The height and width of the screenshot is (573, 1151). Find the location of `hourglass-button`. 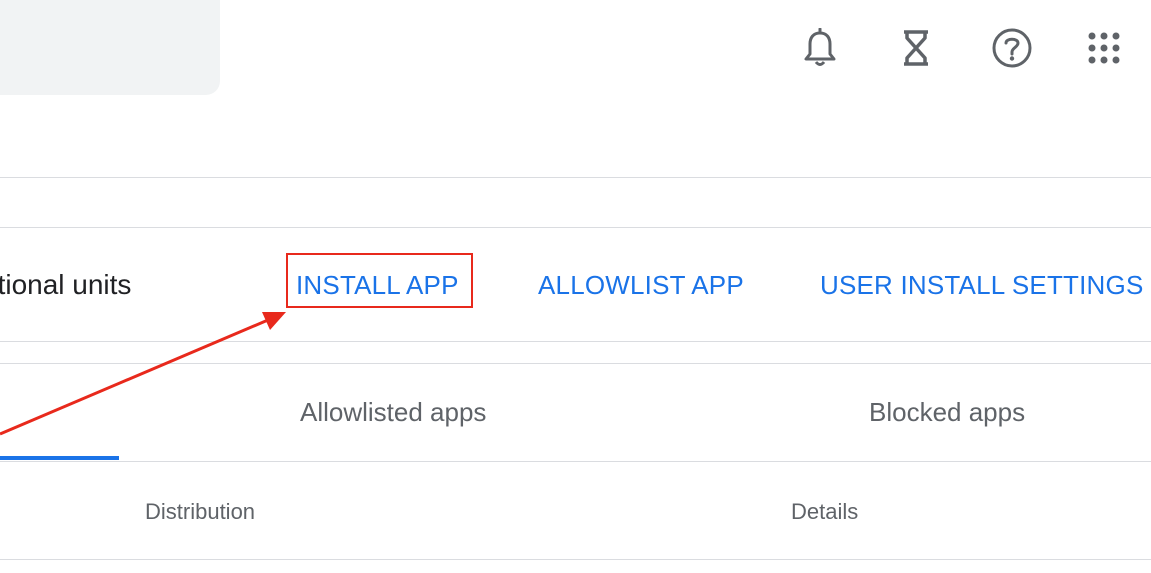

hourglass-button is located at coordinates (916, 48).